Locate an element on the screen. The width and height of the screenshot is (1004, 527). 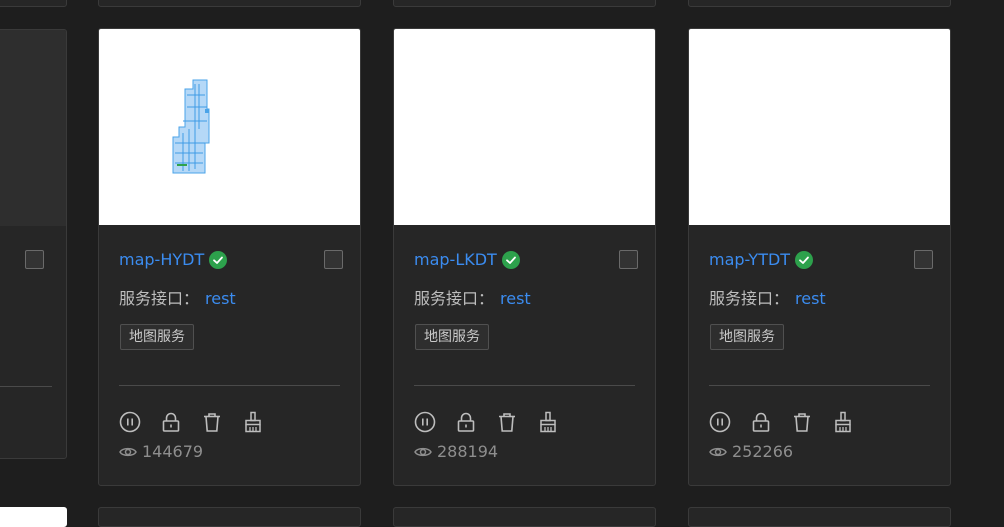
view-count-value: 252266 is located at coordinates (763, 451).